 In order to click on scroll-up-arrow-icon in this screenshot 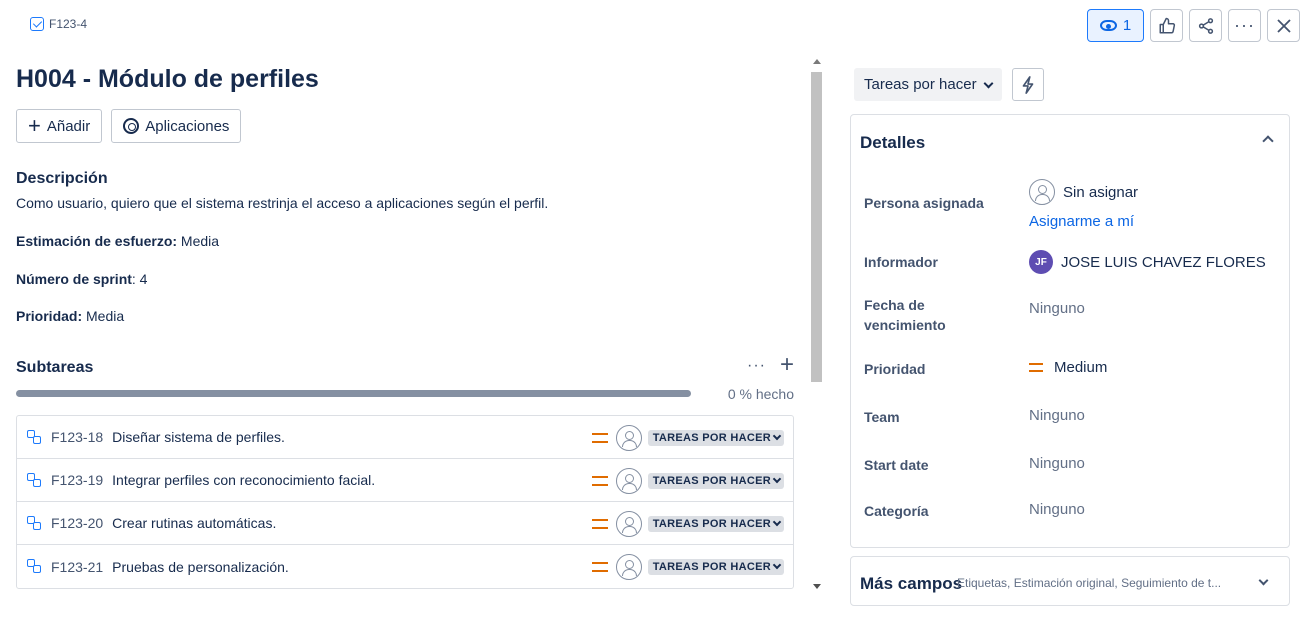, I will do `click(817, 61)`.